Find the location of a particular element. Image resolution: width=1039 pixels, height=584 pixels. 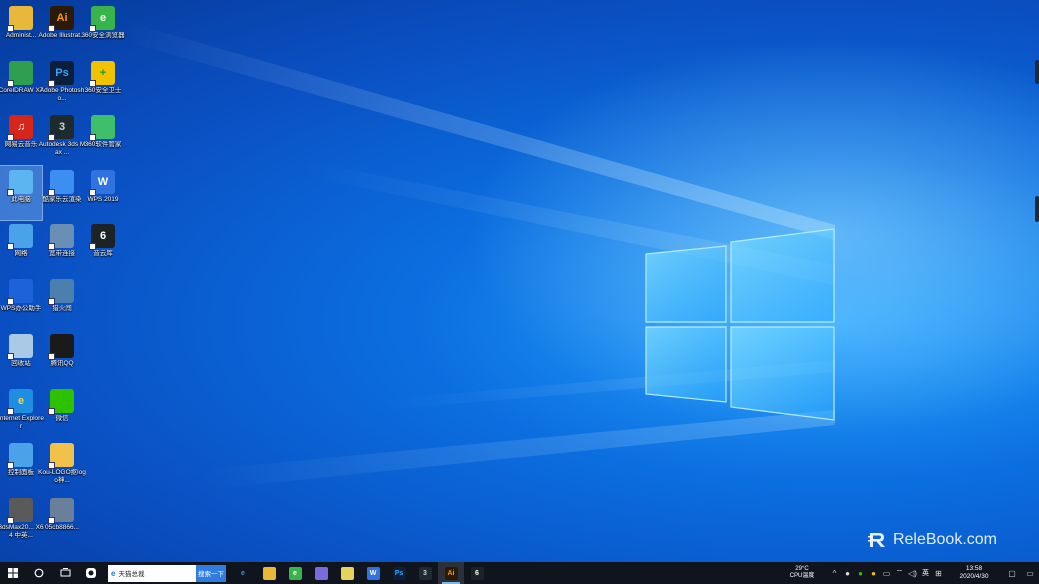

notification-center-icon: ▢ is located at coordinates (1012, 573).